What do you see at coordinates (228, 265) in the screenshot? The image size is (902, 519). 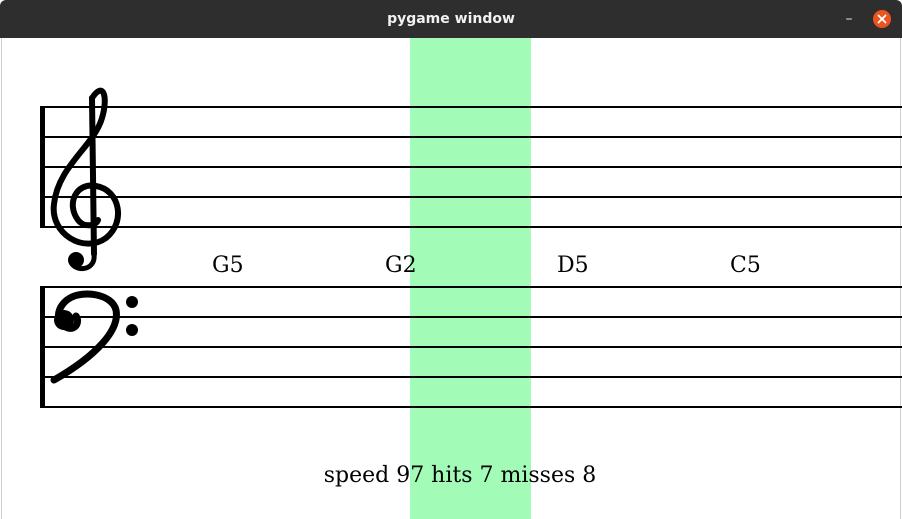 I see `note-label: G5` at bounding box center [228, 265].